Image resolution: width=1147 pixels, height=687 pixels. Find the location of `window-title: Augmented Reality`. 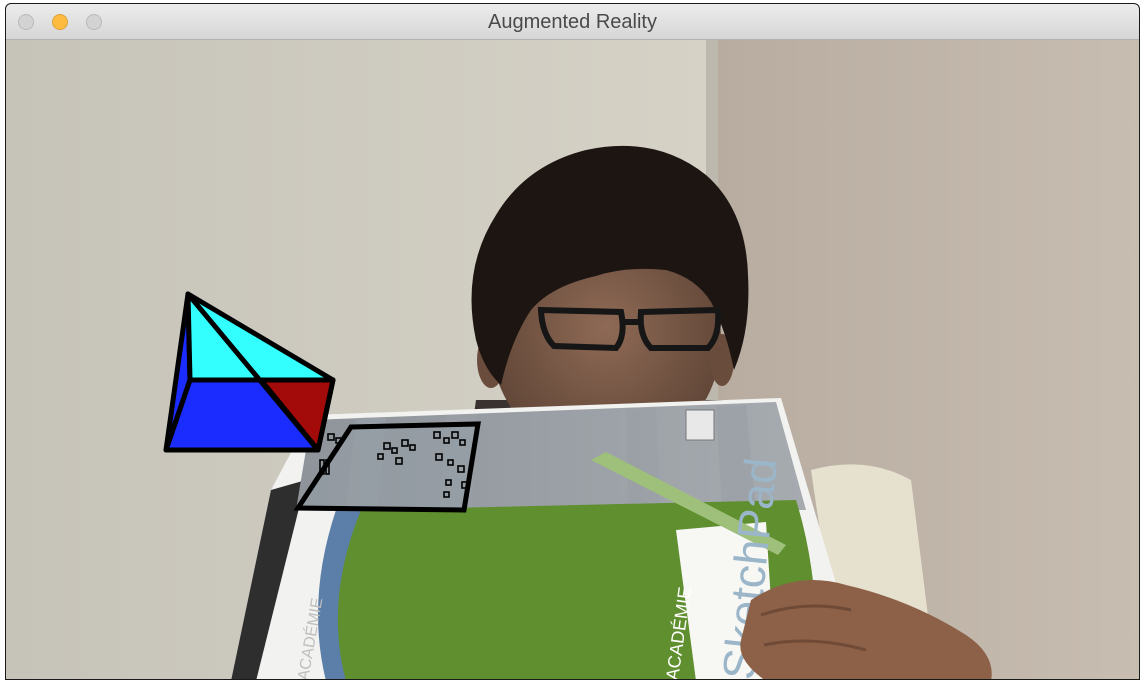

window-title: Augmented Reality is located at coordinates (572, 22).